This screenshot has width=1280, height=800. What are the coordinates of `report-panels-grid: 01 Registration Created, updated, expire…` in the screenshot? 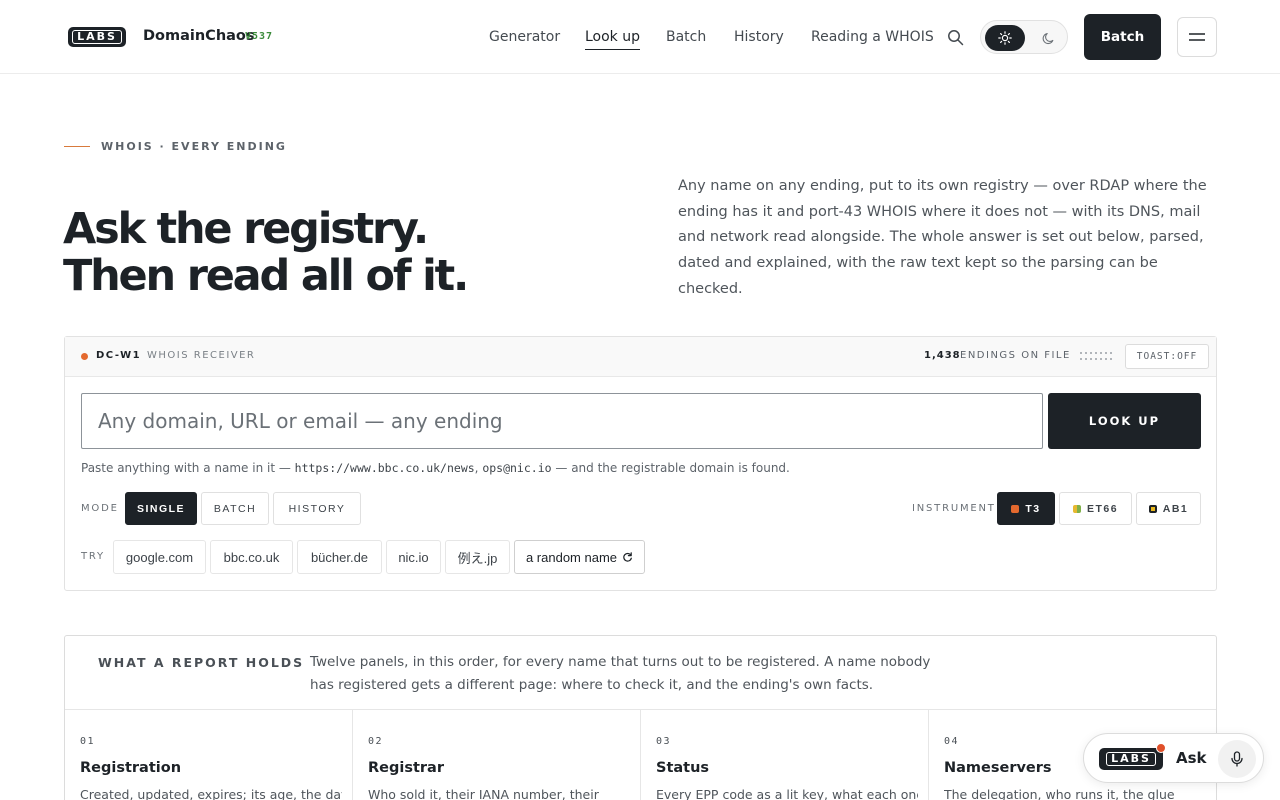 It's located at (640, 754).